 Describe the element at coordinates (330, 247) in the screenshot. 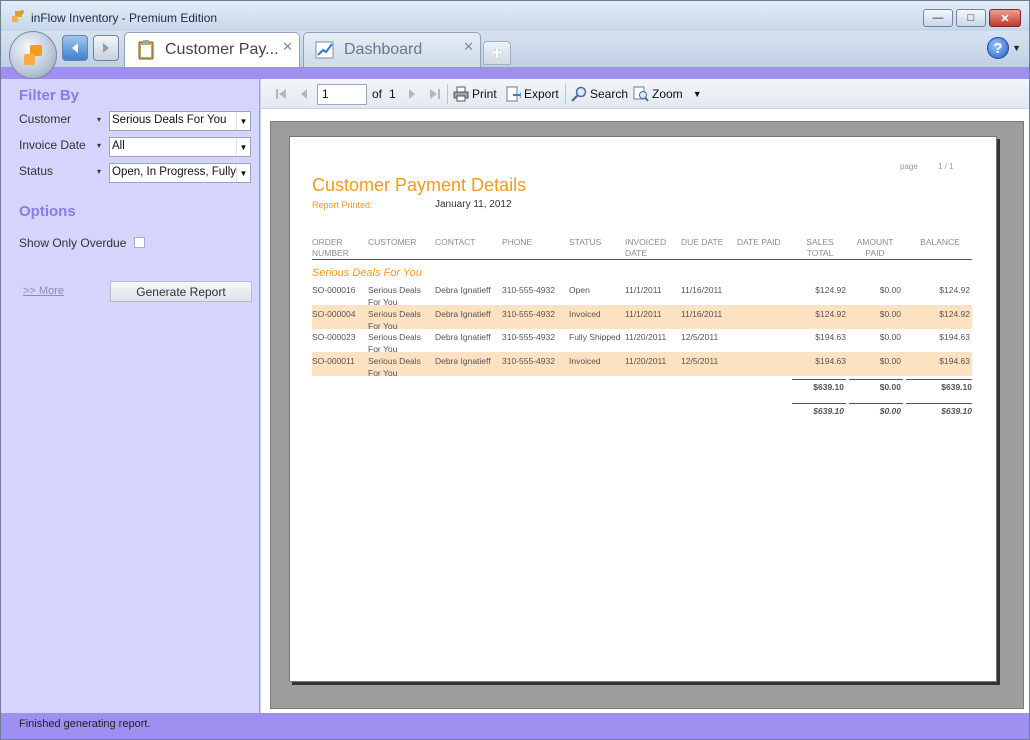

I see `column-header: ORDER NUMBER` at that location.